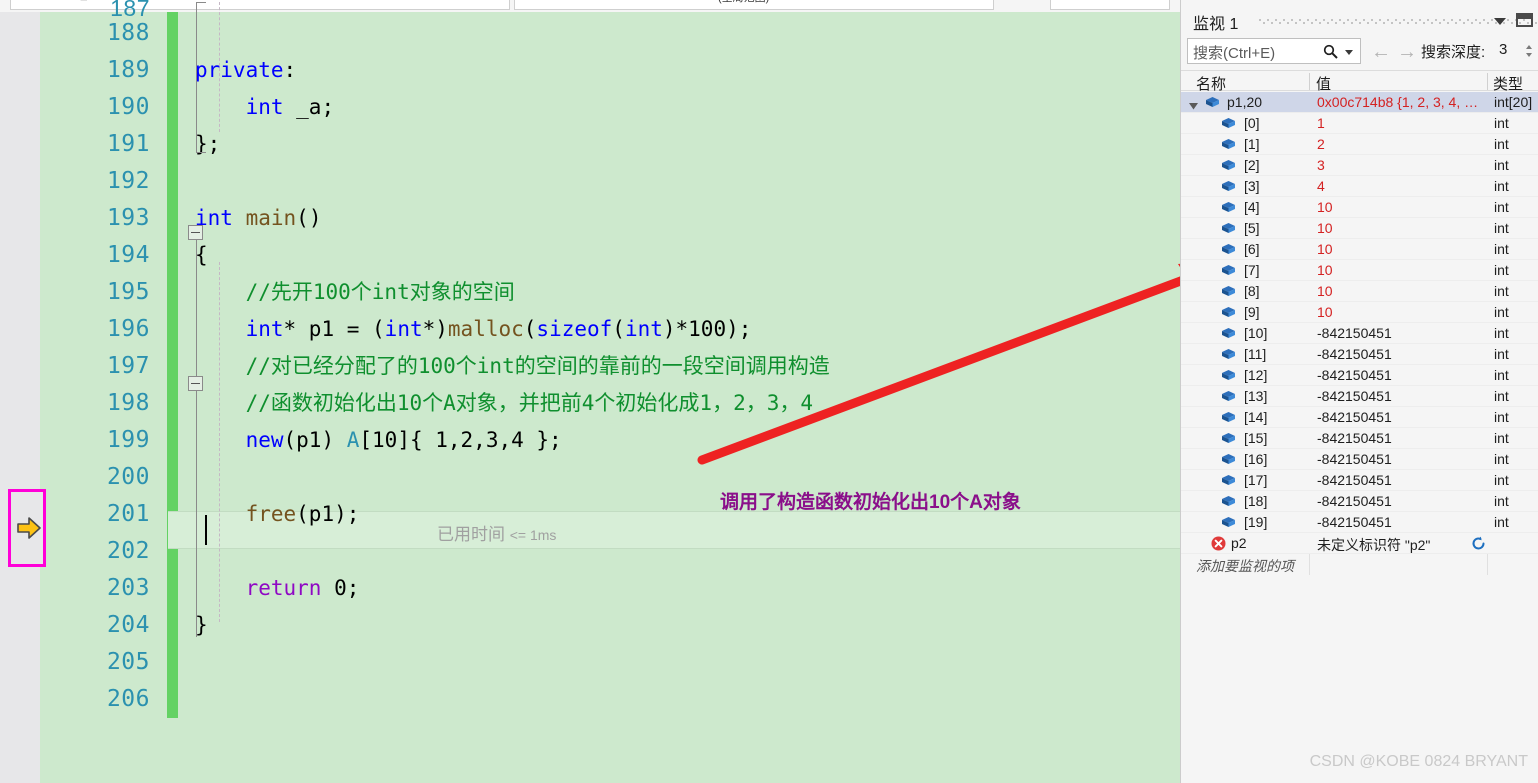 The width and height of the screenshot is (1538, 783). I want to click on code-text: //先开100个int对象的空间, so click(355, 292).